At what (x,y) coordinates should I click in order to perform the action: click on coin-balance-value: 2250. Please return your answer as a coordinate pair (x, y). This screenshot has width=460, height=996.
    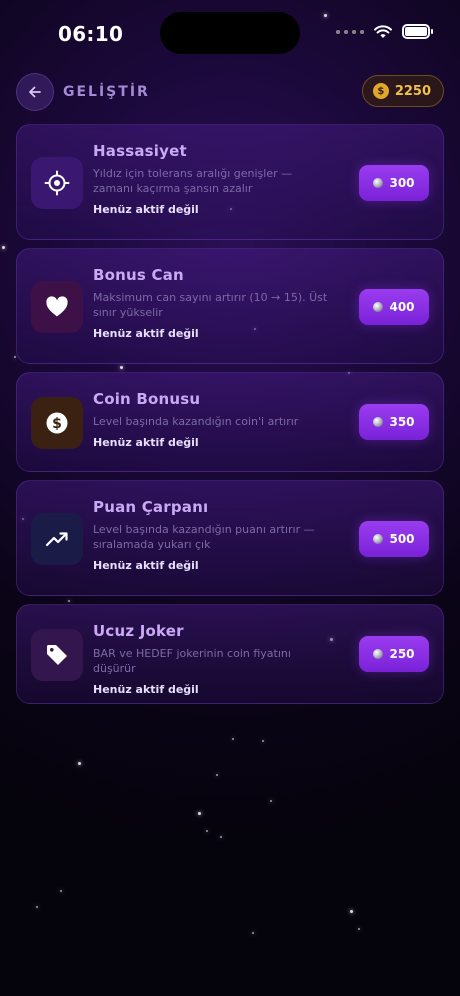
    Looking at the image, I should click on (412, 91).